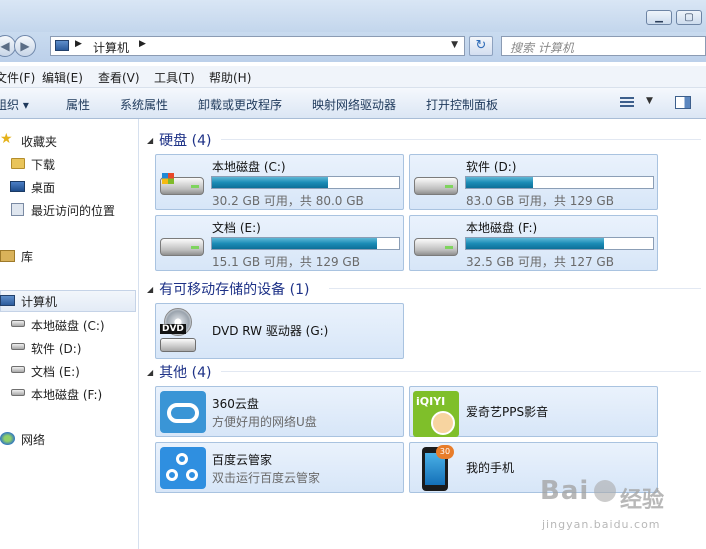 The width and height of the screenshot is (706, 549). I want to click on drive-tile-d: 软件 (D:) 83.0 GB 可用，共 129 GB, so click(533, 182).